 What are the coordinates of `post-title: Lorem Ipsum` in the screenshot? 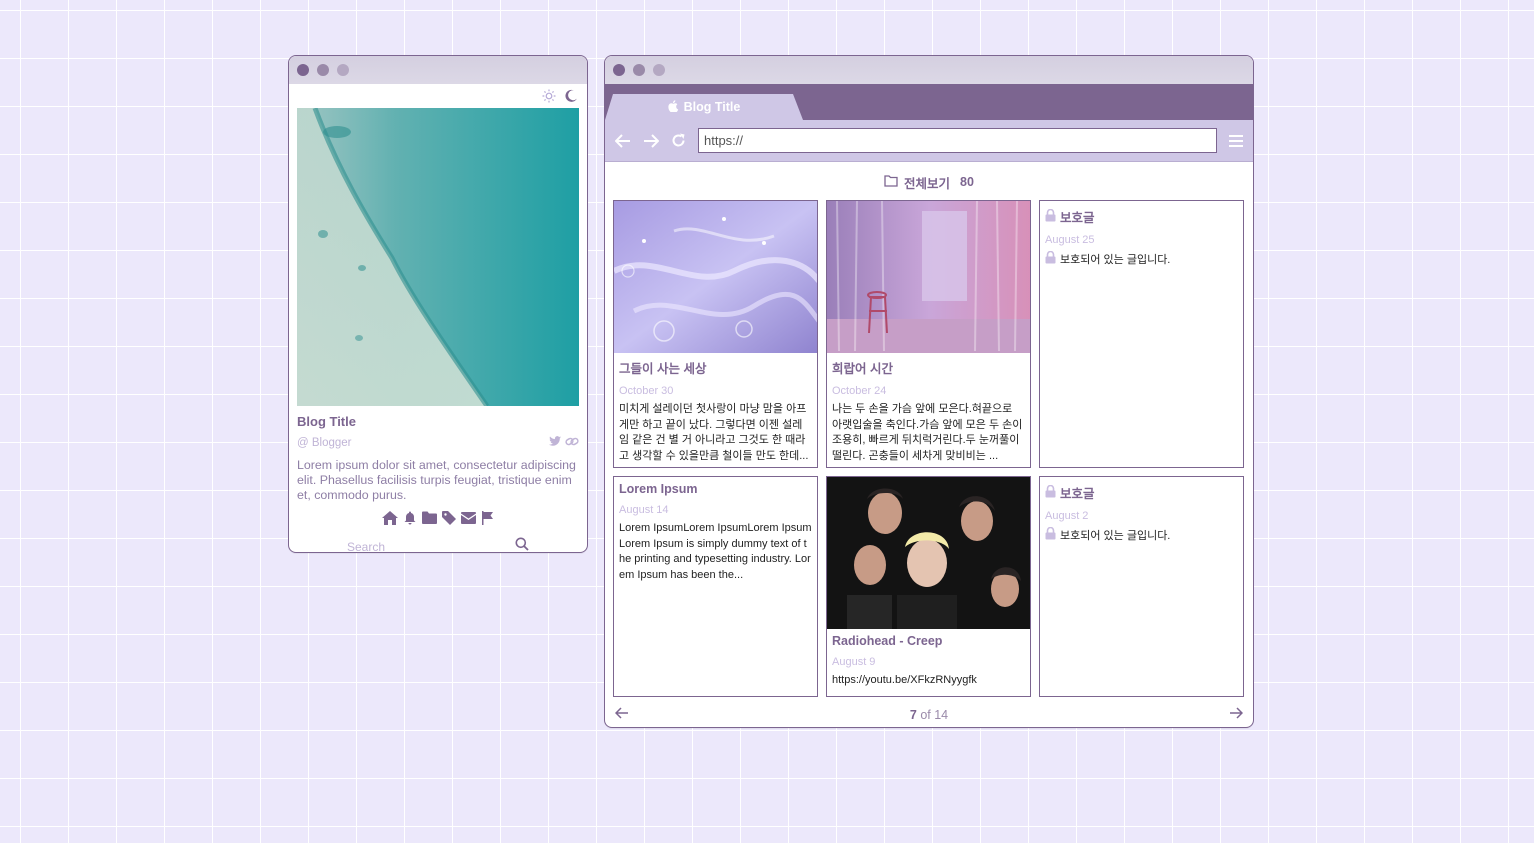 It's located at (715, 489).